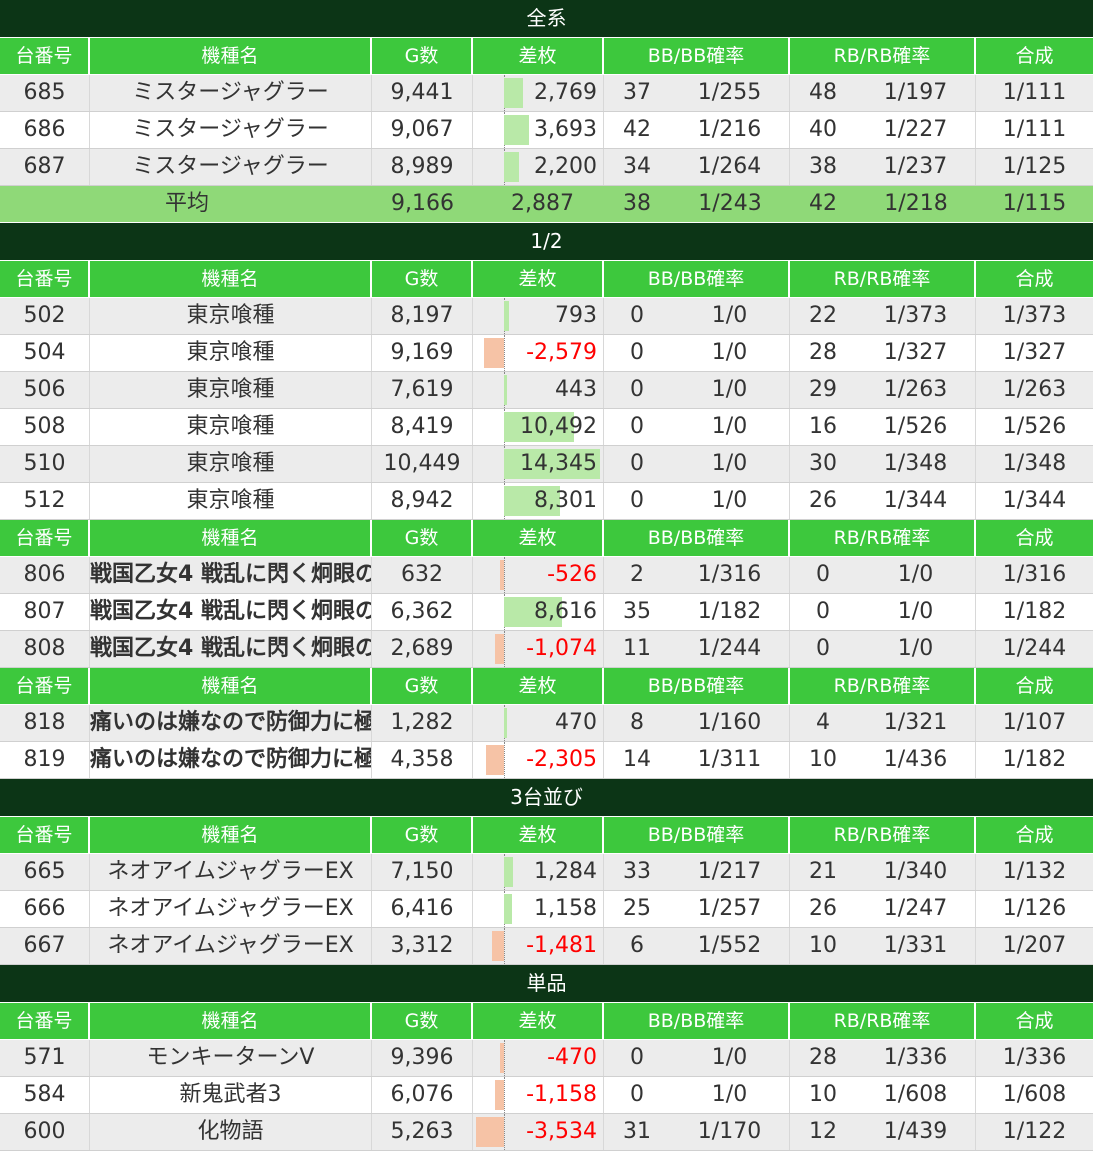 The image size is (1093, 1151). I want to click on bb-rate: 1/257, so click(730, 909).